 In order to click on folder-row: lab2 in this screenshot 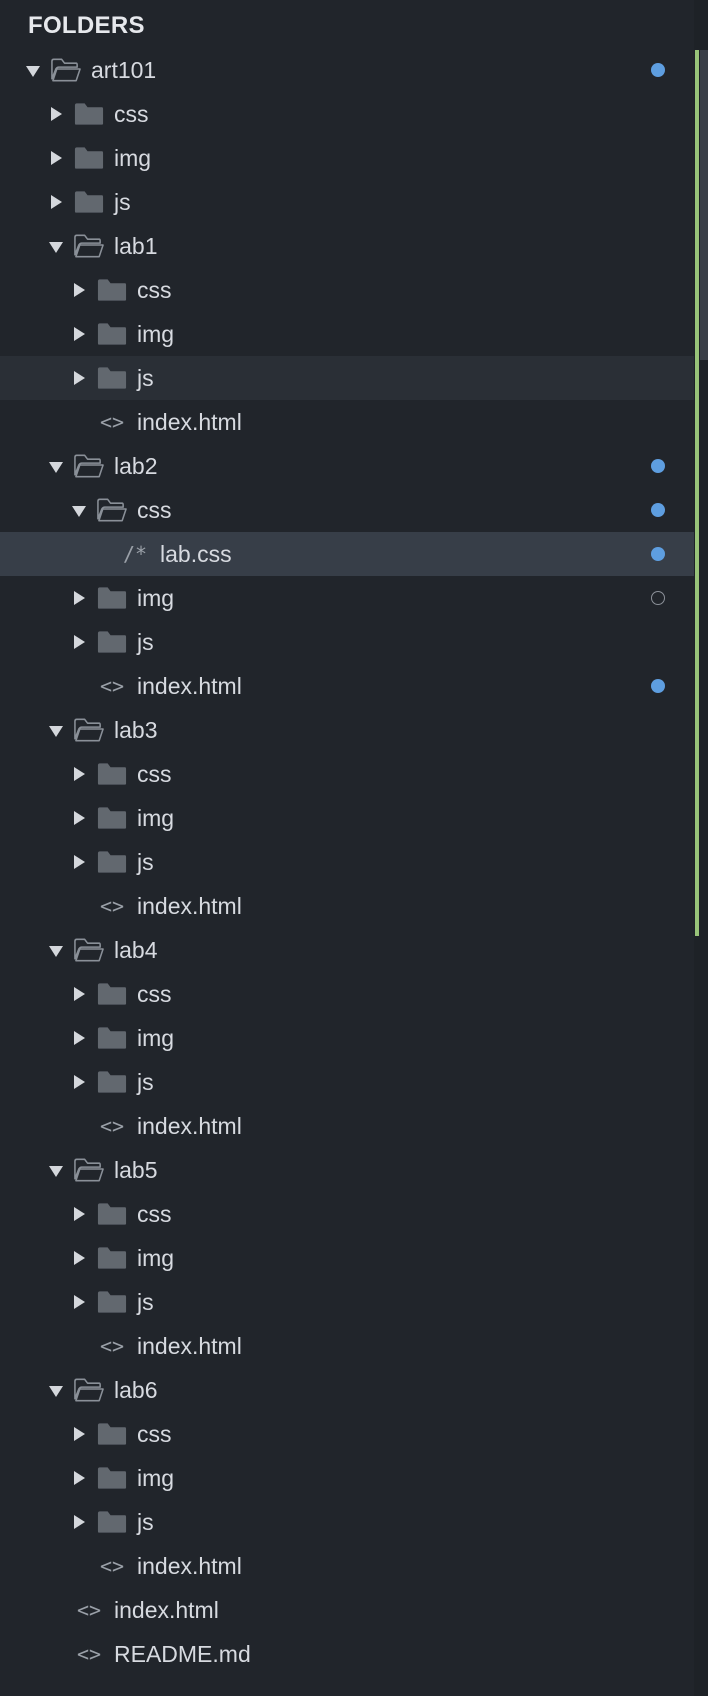, I will do `click(347, 466)`.